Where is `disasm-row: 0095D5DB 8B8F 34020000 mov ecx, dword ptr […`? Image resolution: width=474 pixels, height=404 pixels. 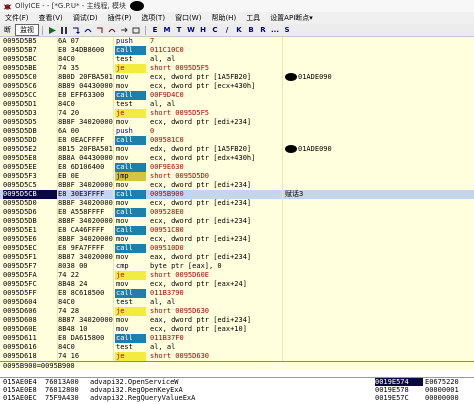
disasm-row: 0095D5DB 8B8F 34020000 mov ecx, dword ptr [… is located at coordinates (237, 221).